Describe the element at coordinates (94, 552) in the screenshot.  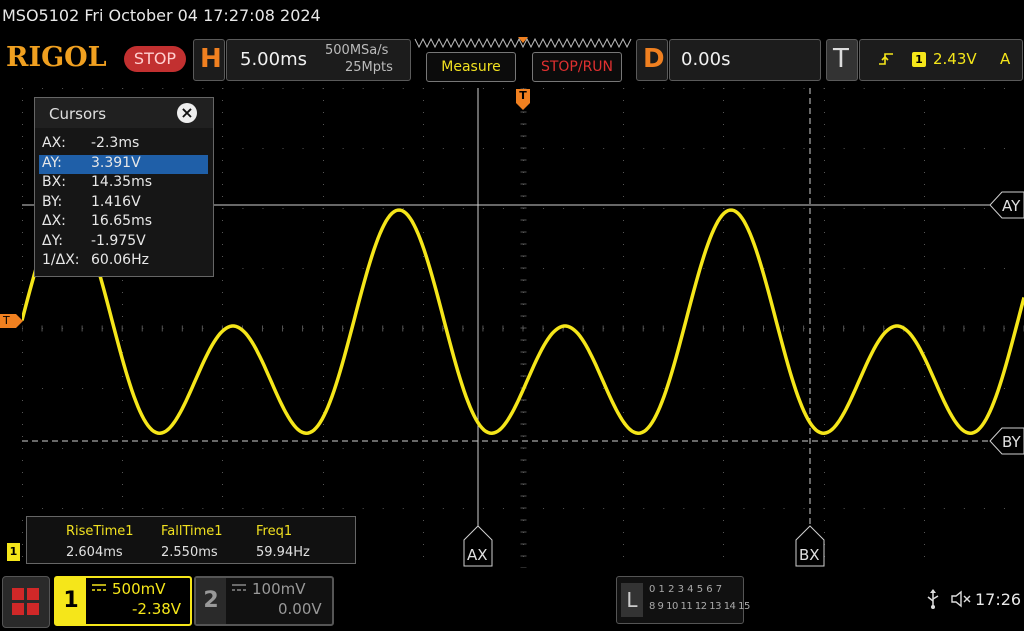
I see `measure-value: 2.604ms` at that location.